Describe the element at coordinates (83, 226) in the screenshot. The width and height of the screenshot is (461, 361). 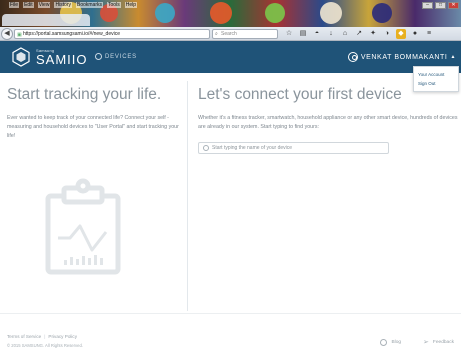
I see `clipboard-chart-icon` at that location.